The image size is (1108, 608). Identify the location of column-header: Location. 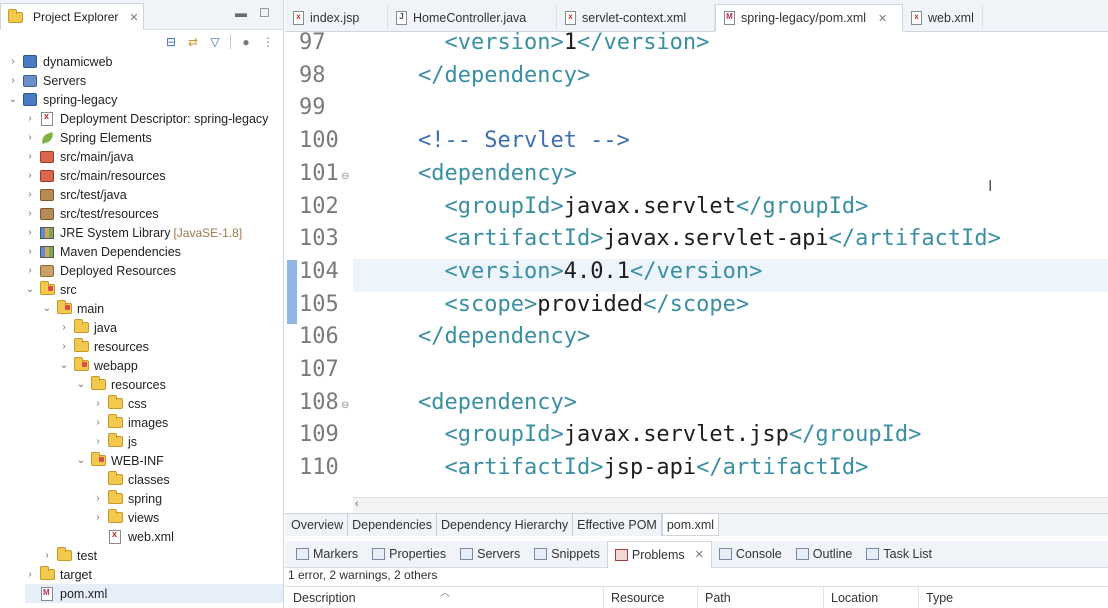
(854, 598).